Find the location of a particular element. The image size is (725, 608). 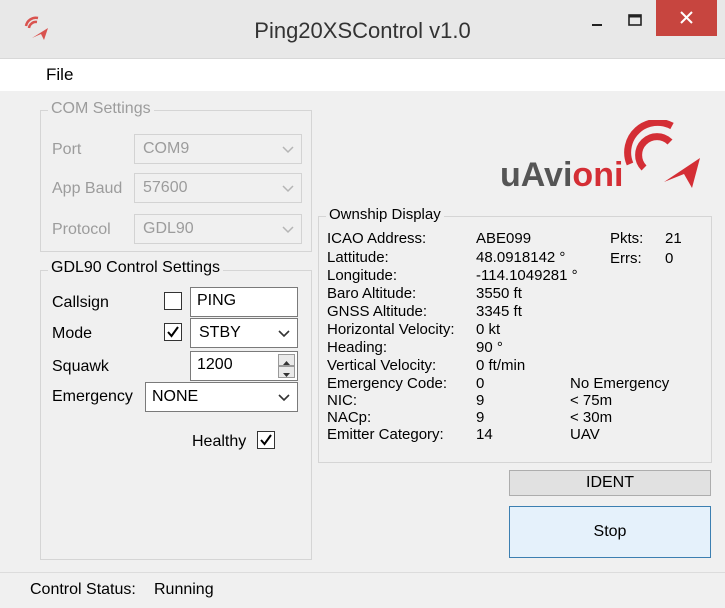

ownship-row-extra: No Emergency is located at coordinates (620, 383).